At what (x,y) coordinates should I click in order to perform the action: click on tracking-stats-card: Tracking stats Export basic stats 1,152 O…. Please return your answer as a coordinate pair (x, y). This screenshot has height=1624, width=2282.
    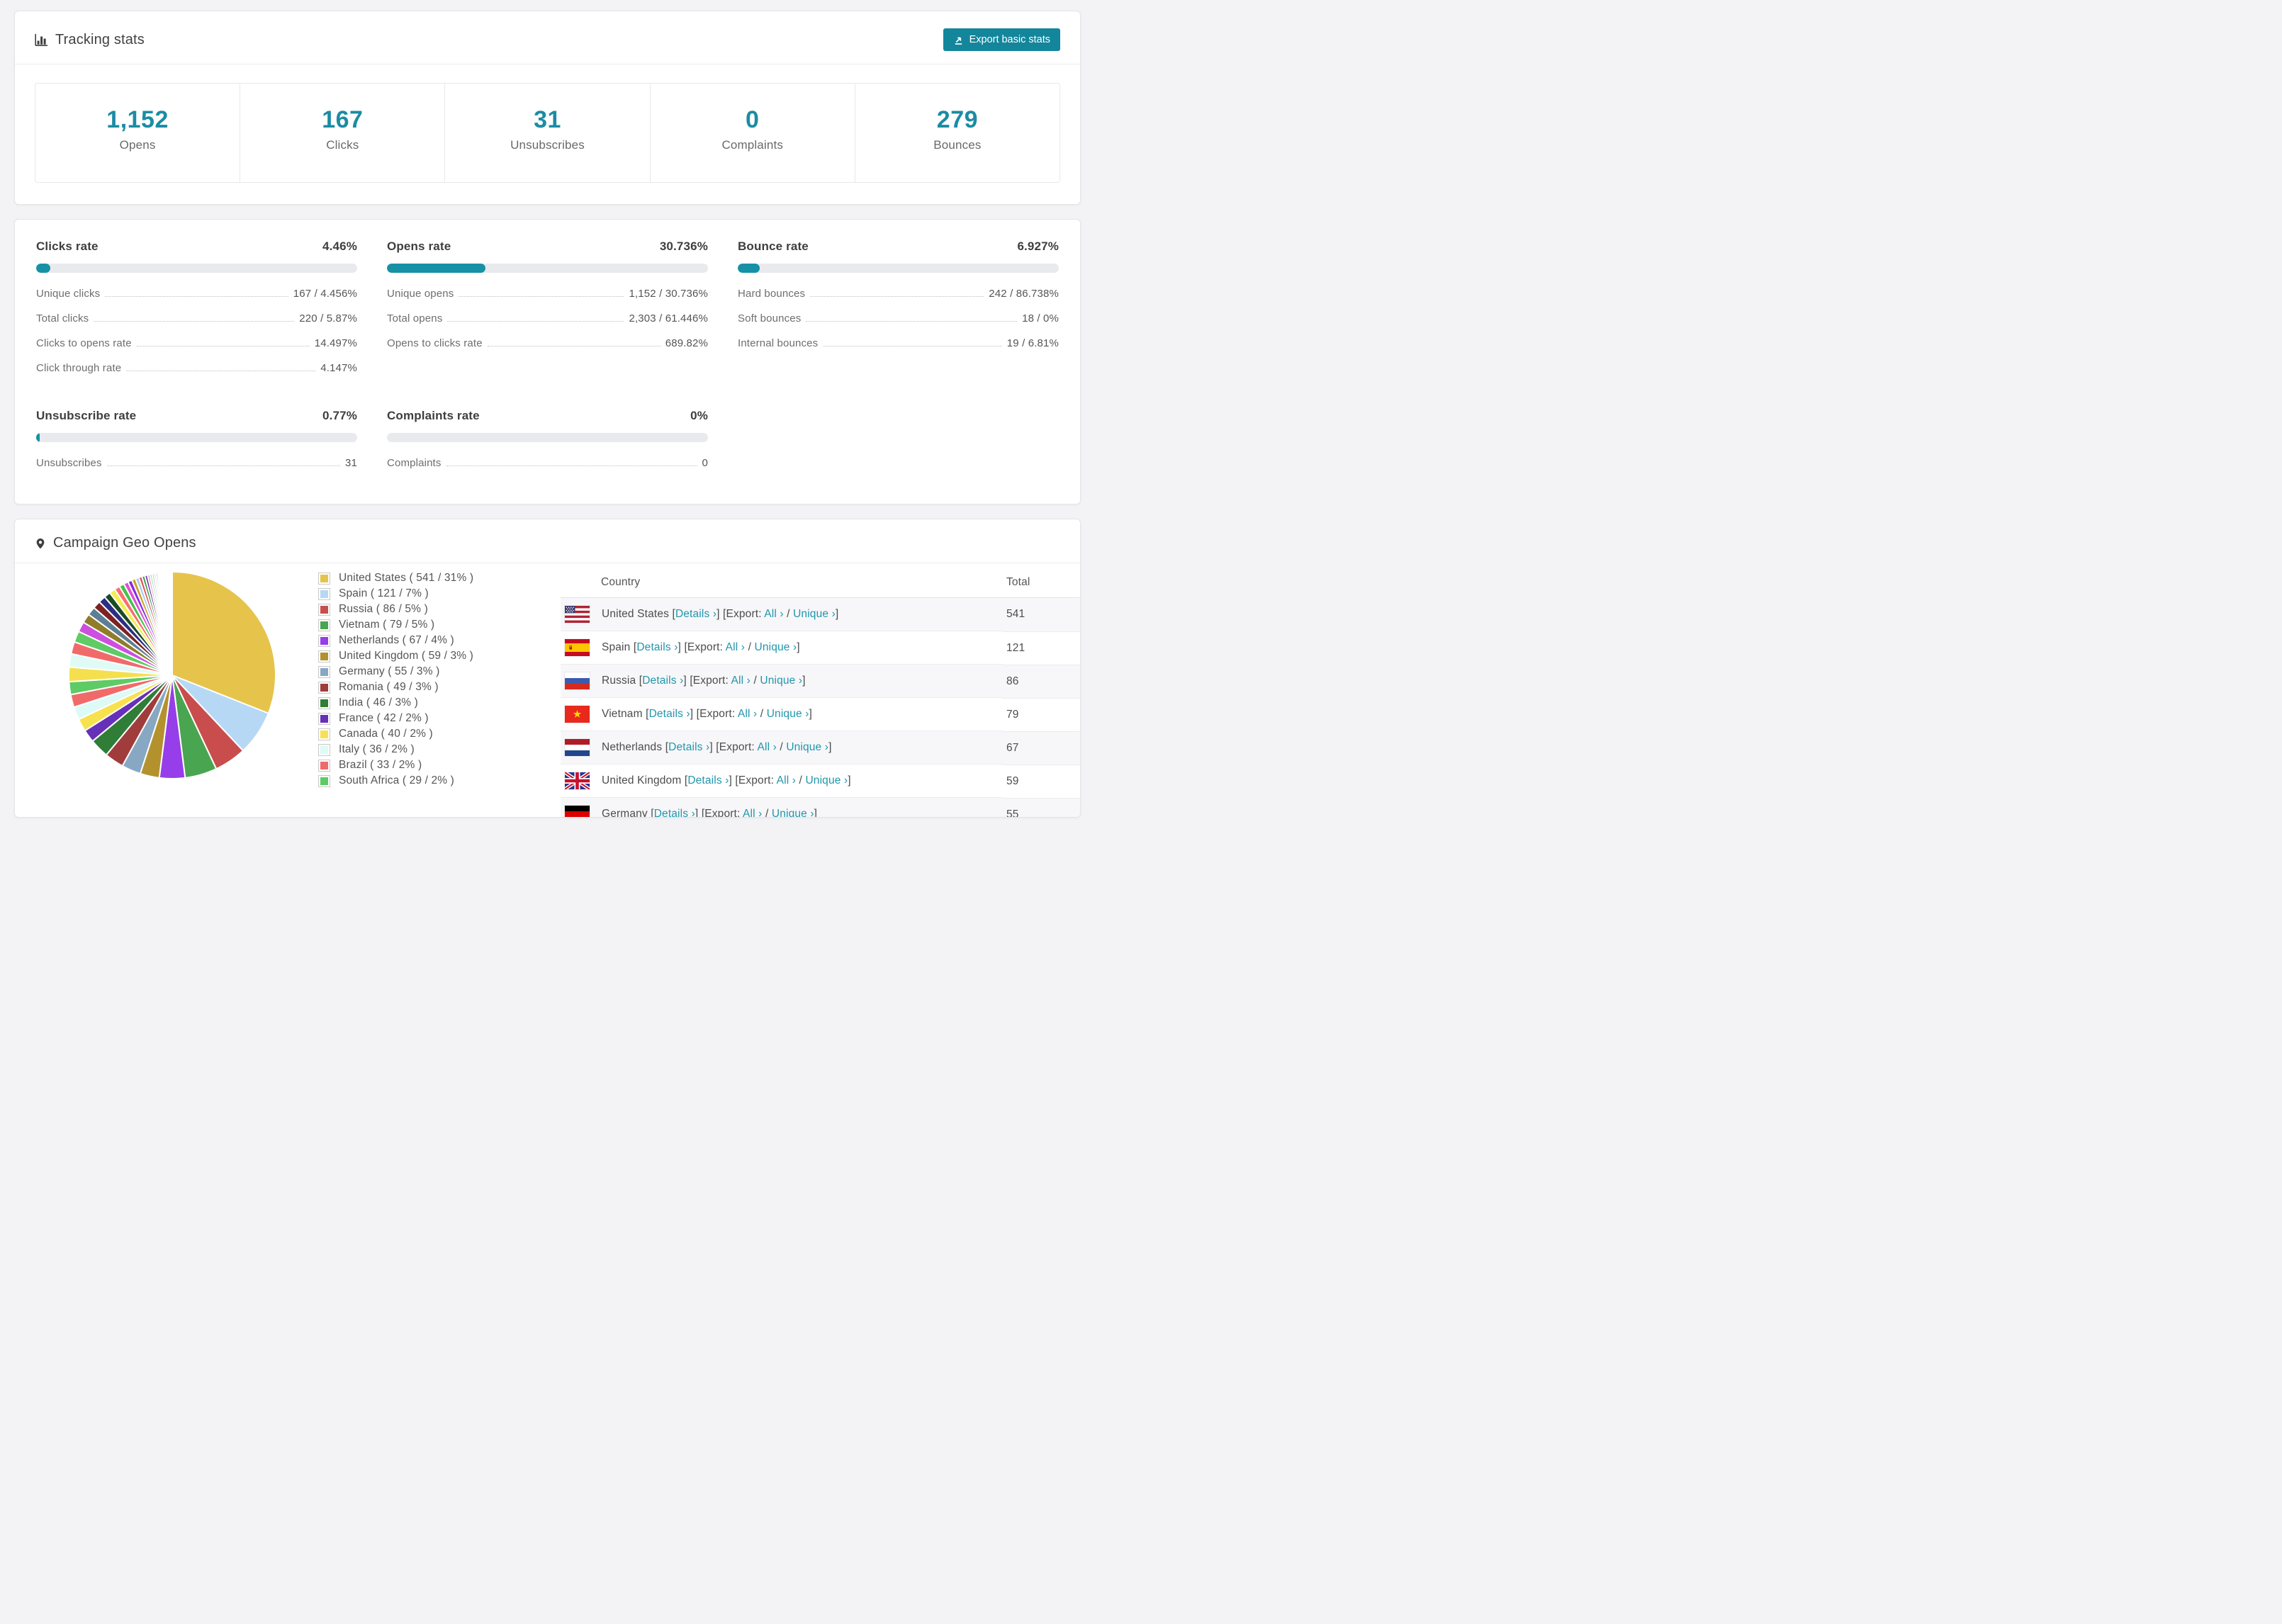
    Looking at the image, I should click on (548, 108).